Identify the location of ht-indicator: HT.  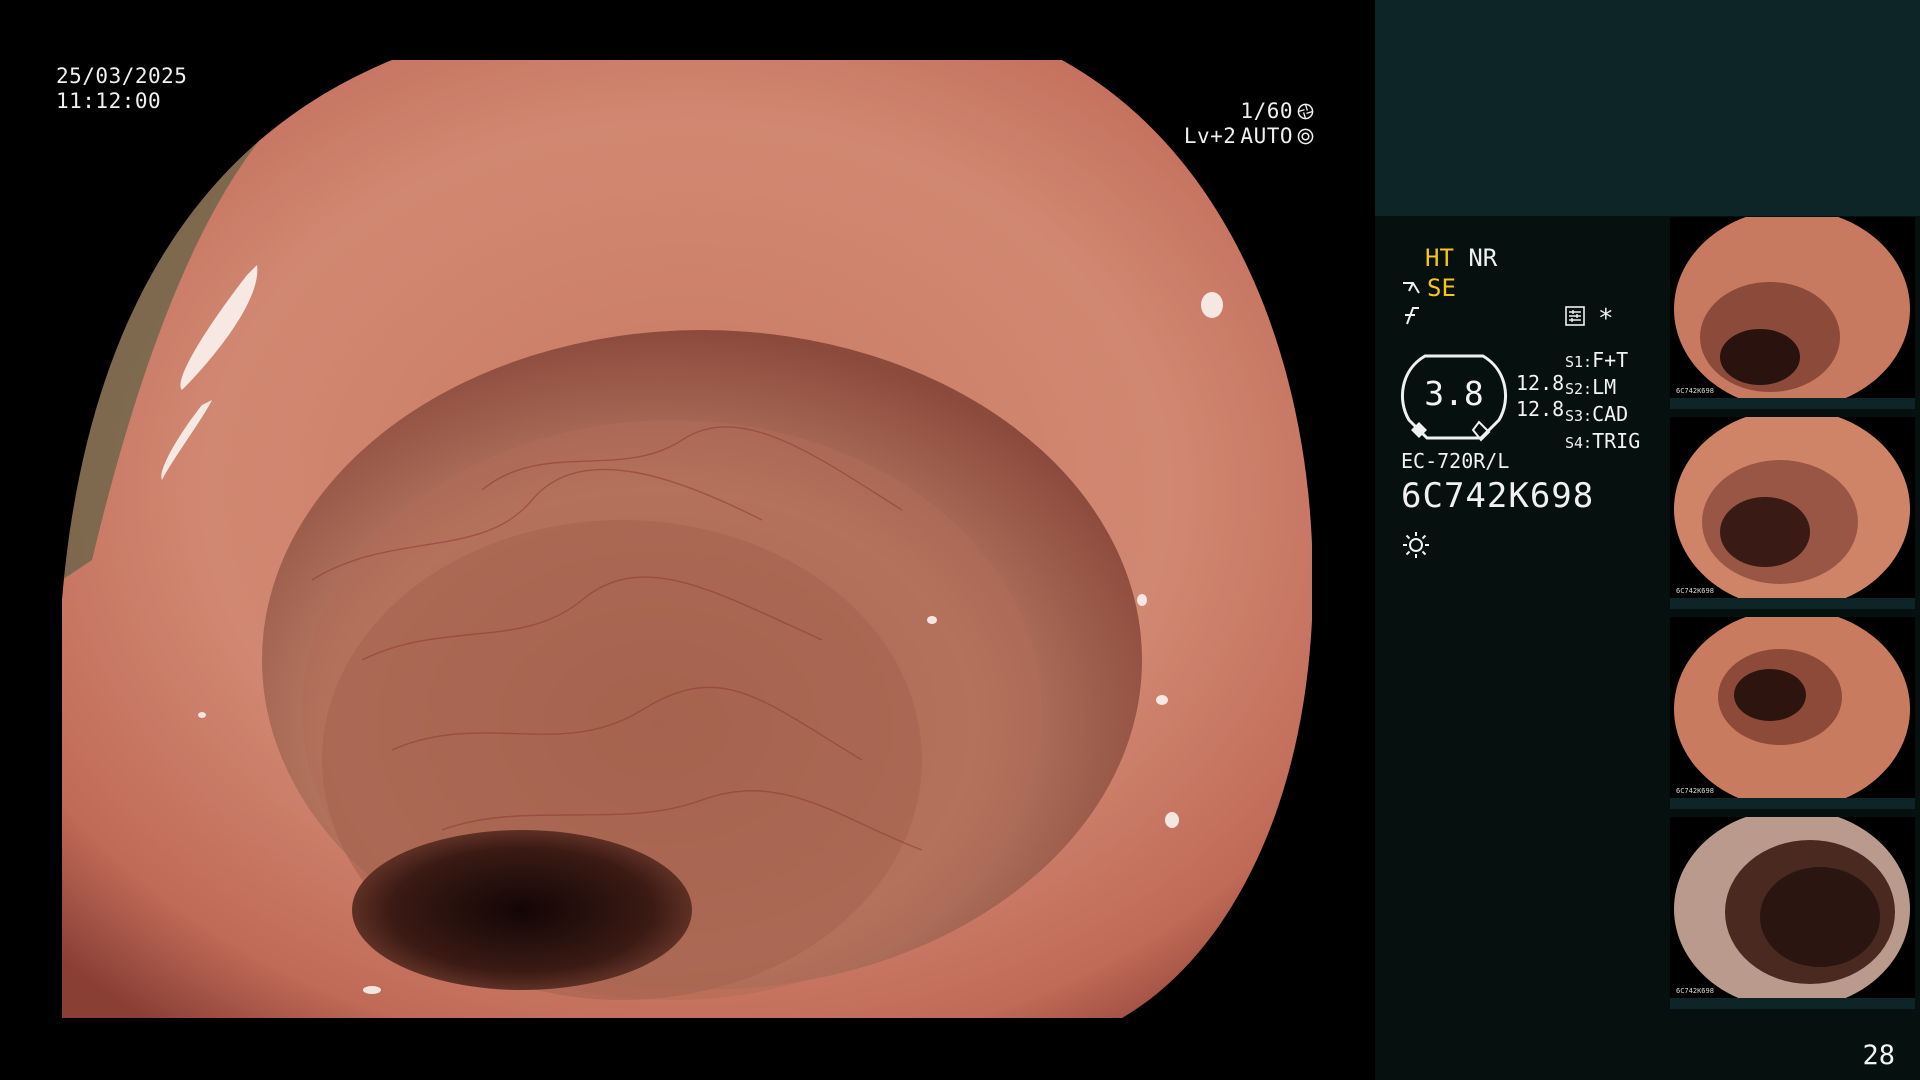
(1439, 258).